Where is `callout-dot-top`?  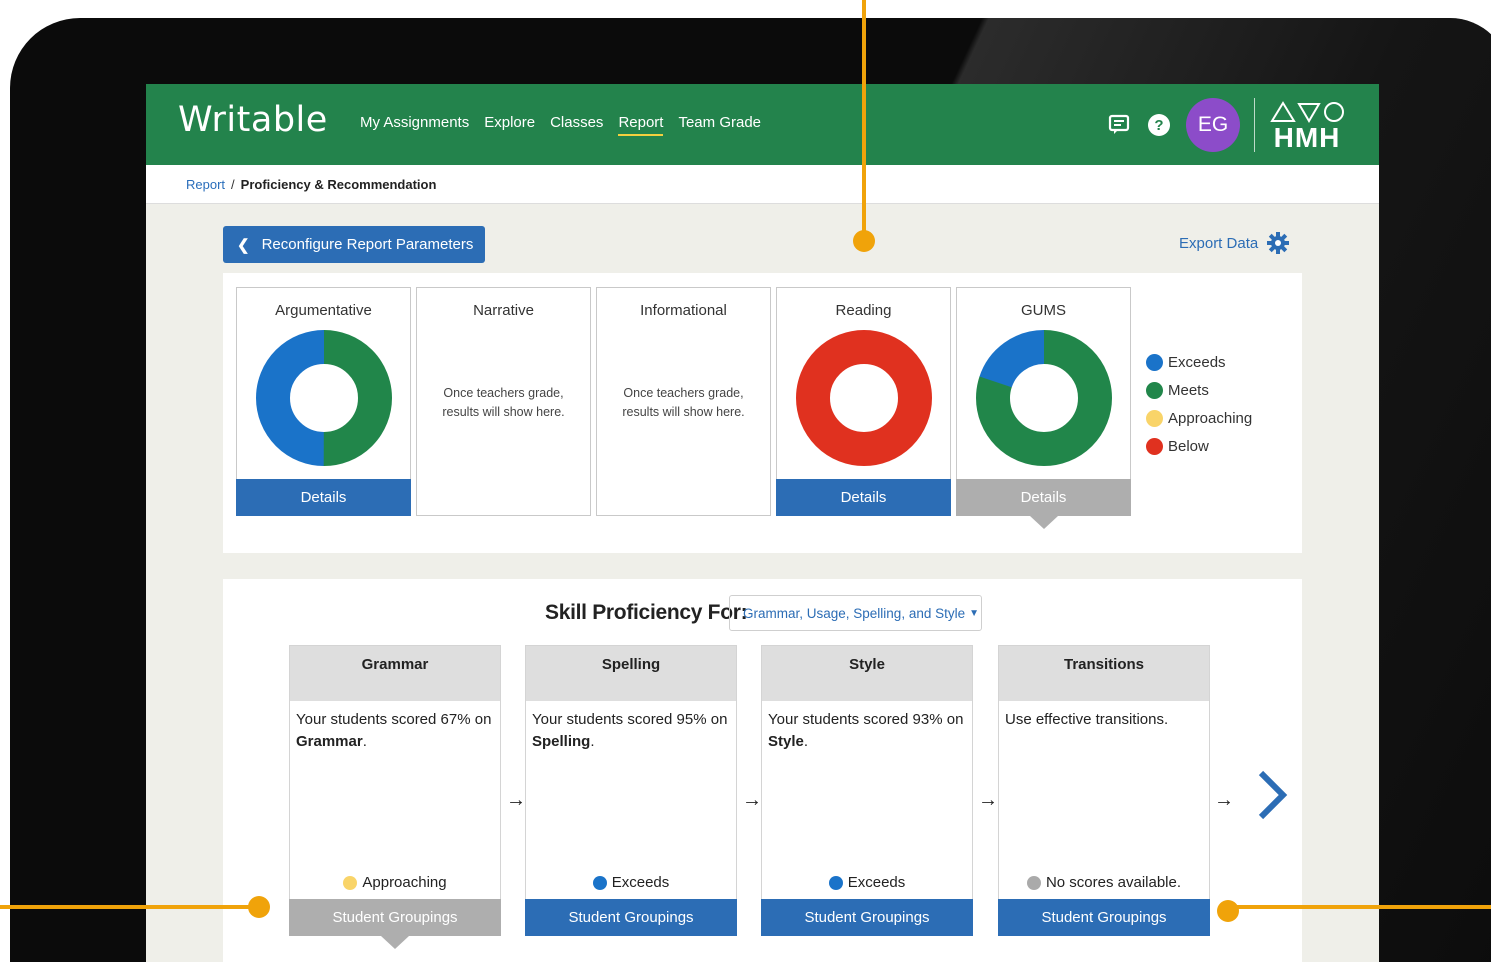 callout-dot-top is located at coordinates (864, 241).